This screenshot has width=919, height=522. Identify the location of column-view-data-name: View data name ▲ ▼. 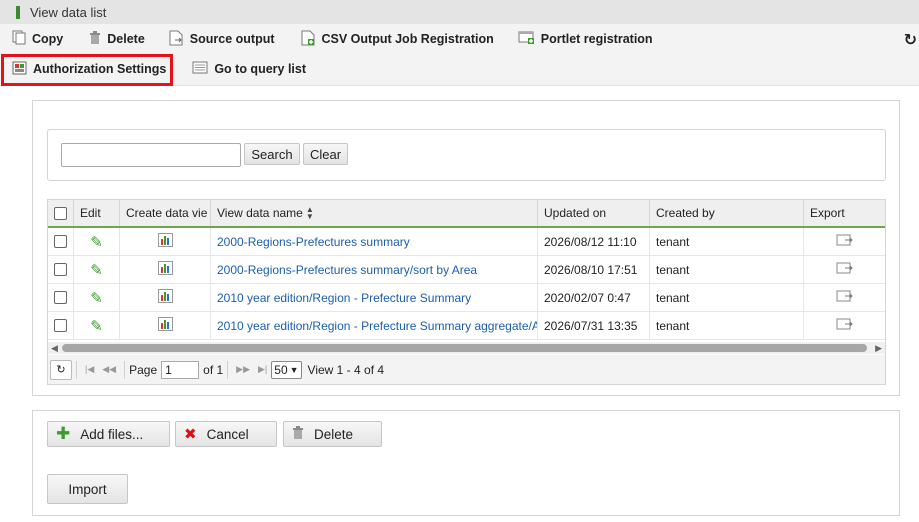
(374, 213).